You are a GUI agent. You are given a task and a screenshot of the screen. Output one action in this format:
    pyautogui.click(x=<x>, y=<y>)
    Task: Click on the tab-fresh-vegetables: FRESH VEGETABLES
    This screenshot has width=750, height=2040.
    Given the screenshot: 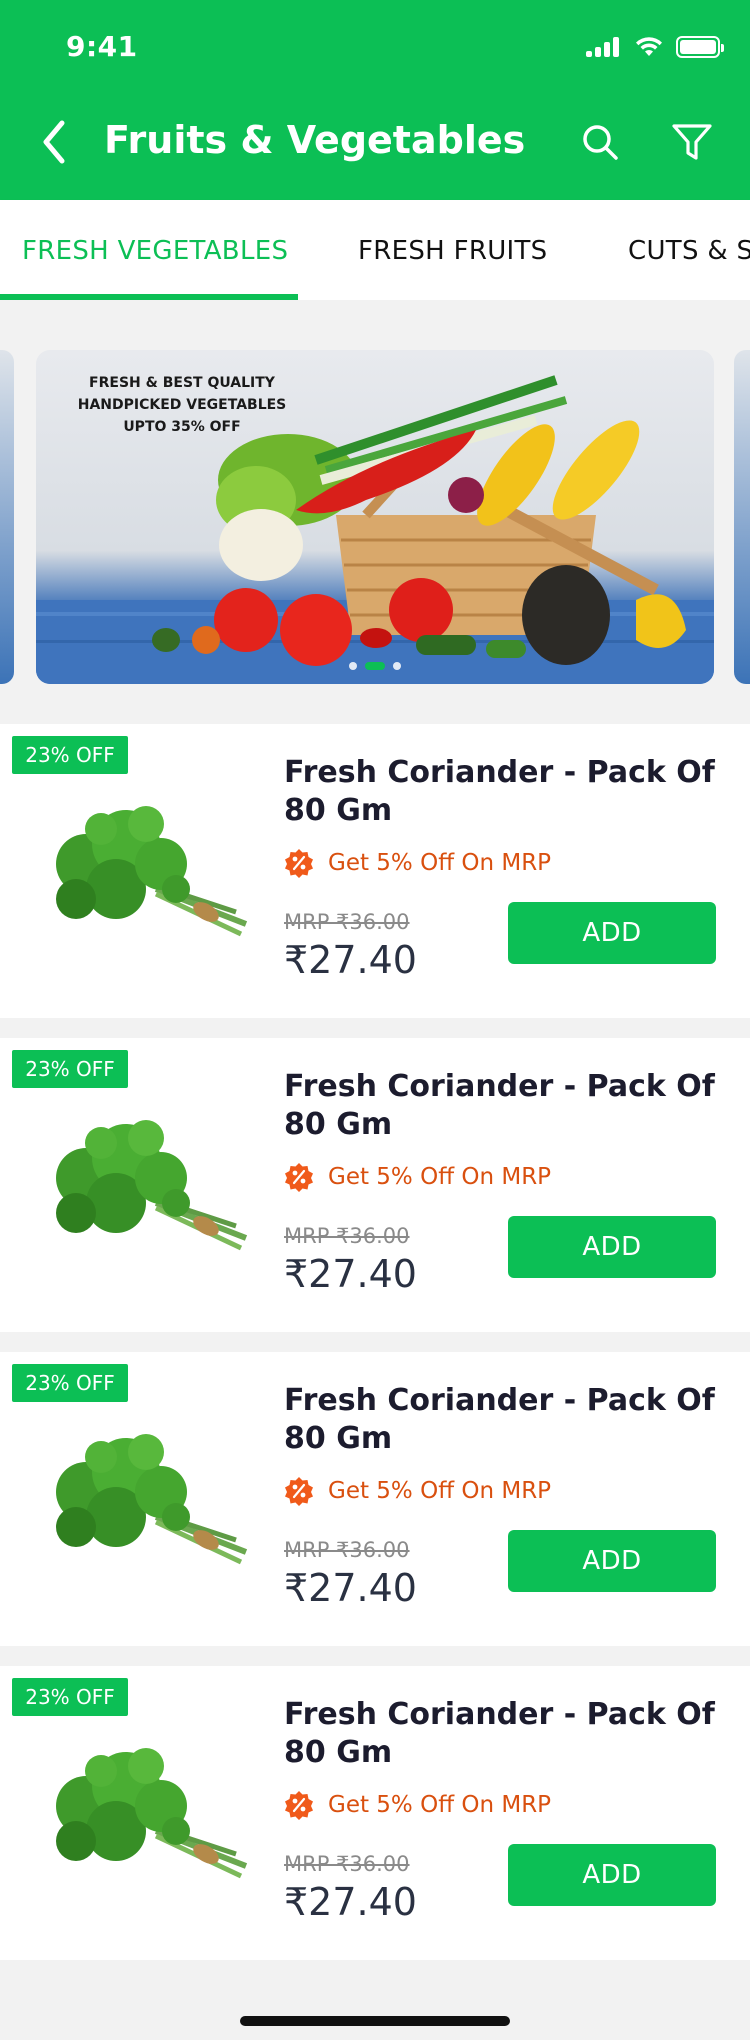 What is the action you would take?
    pyautogui.click(x=155, y=251)
    